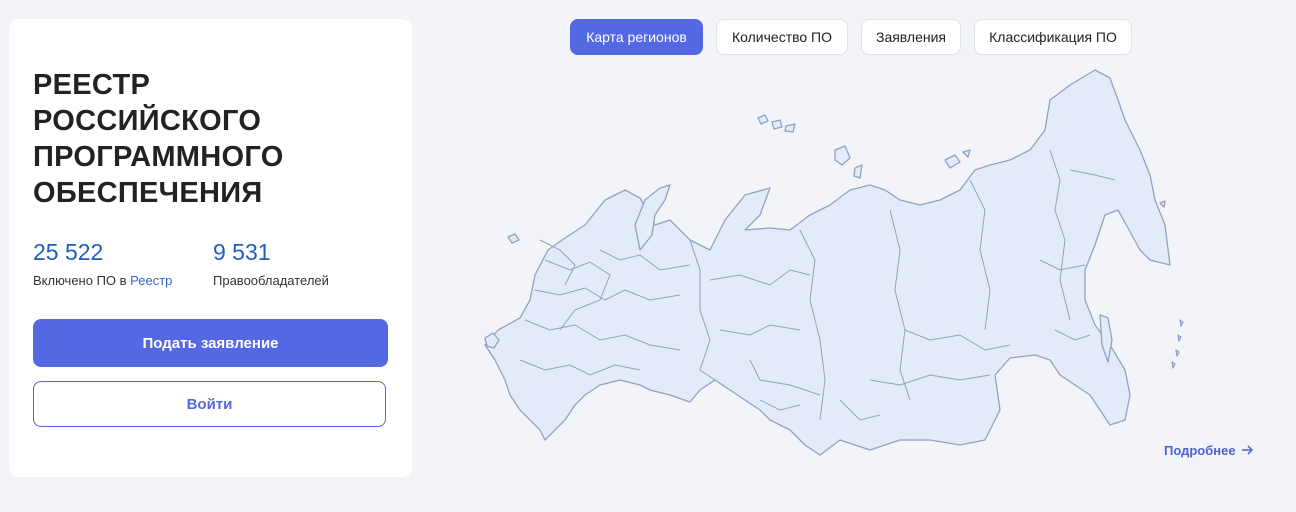 The image size is (1296, 512). What do you see at coordinates (82, 280) in the screenshot?
I see `stat-software-label-text: Включено ПО в` at bounding box center [82, 280].